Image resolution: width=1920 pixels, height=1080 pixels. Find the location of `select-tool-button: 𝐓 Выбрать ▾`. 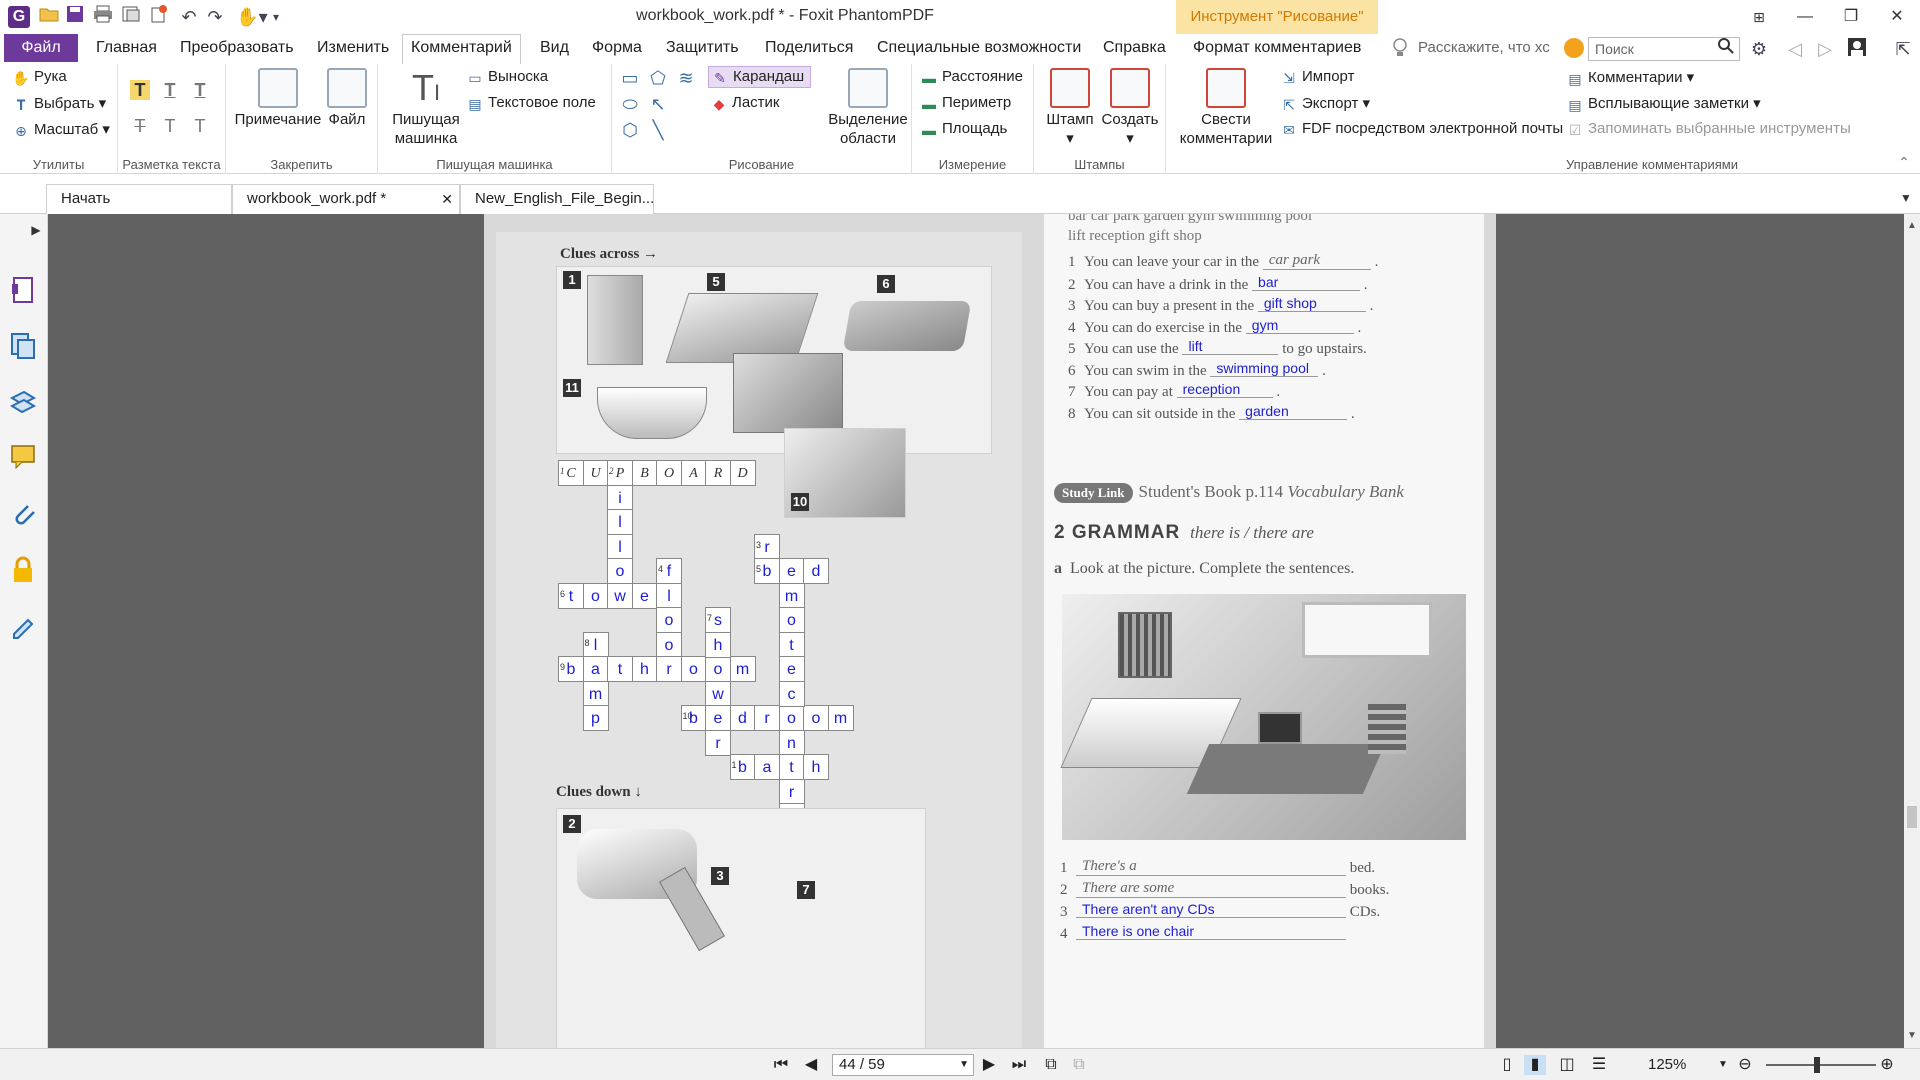

select-tool-button: 𝐓 Выбрать ▾ is located at coordinates (59, 103).